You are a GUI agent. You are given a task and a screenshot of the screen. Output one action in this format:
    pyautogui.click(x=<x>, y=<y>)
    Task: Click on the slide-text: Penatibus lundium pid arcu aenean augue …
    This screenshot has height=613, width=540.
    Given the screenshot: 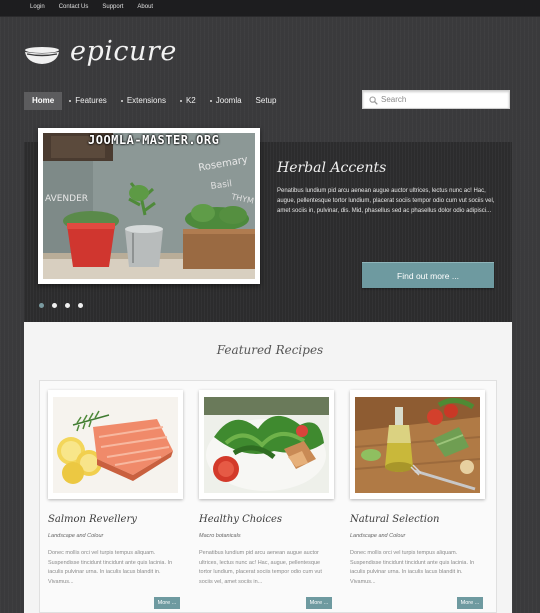 What is the action you would take?
    pyautogui.click(x=386, y=201)
    